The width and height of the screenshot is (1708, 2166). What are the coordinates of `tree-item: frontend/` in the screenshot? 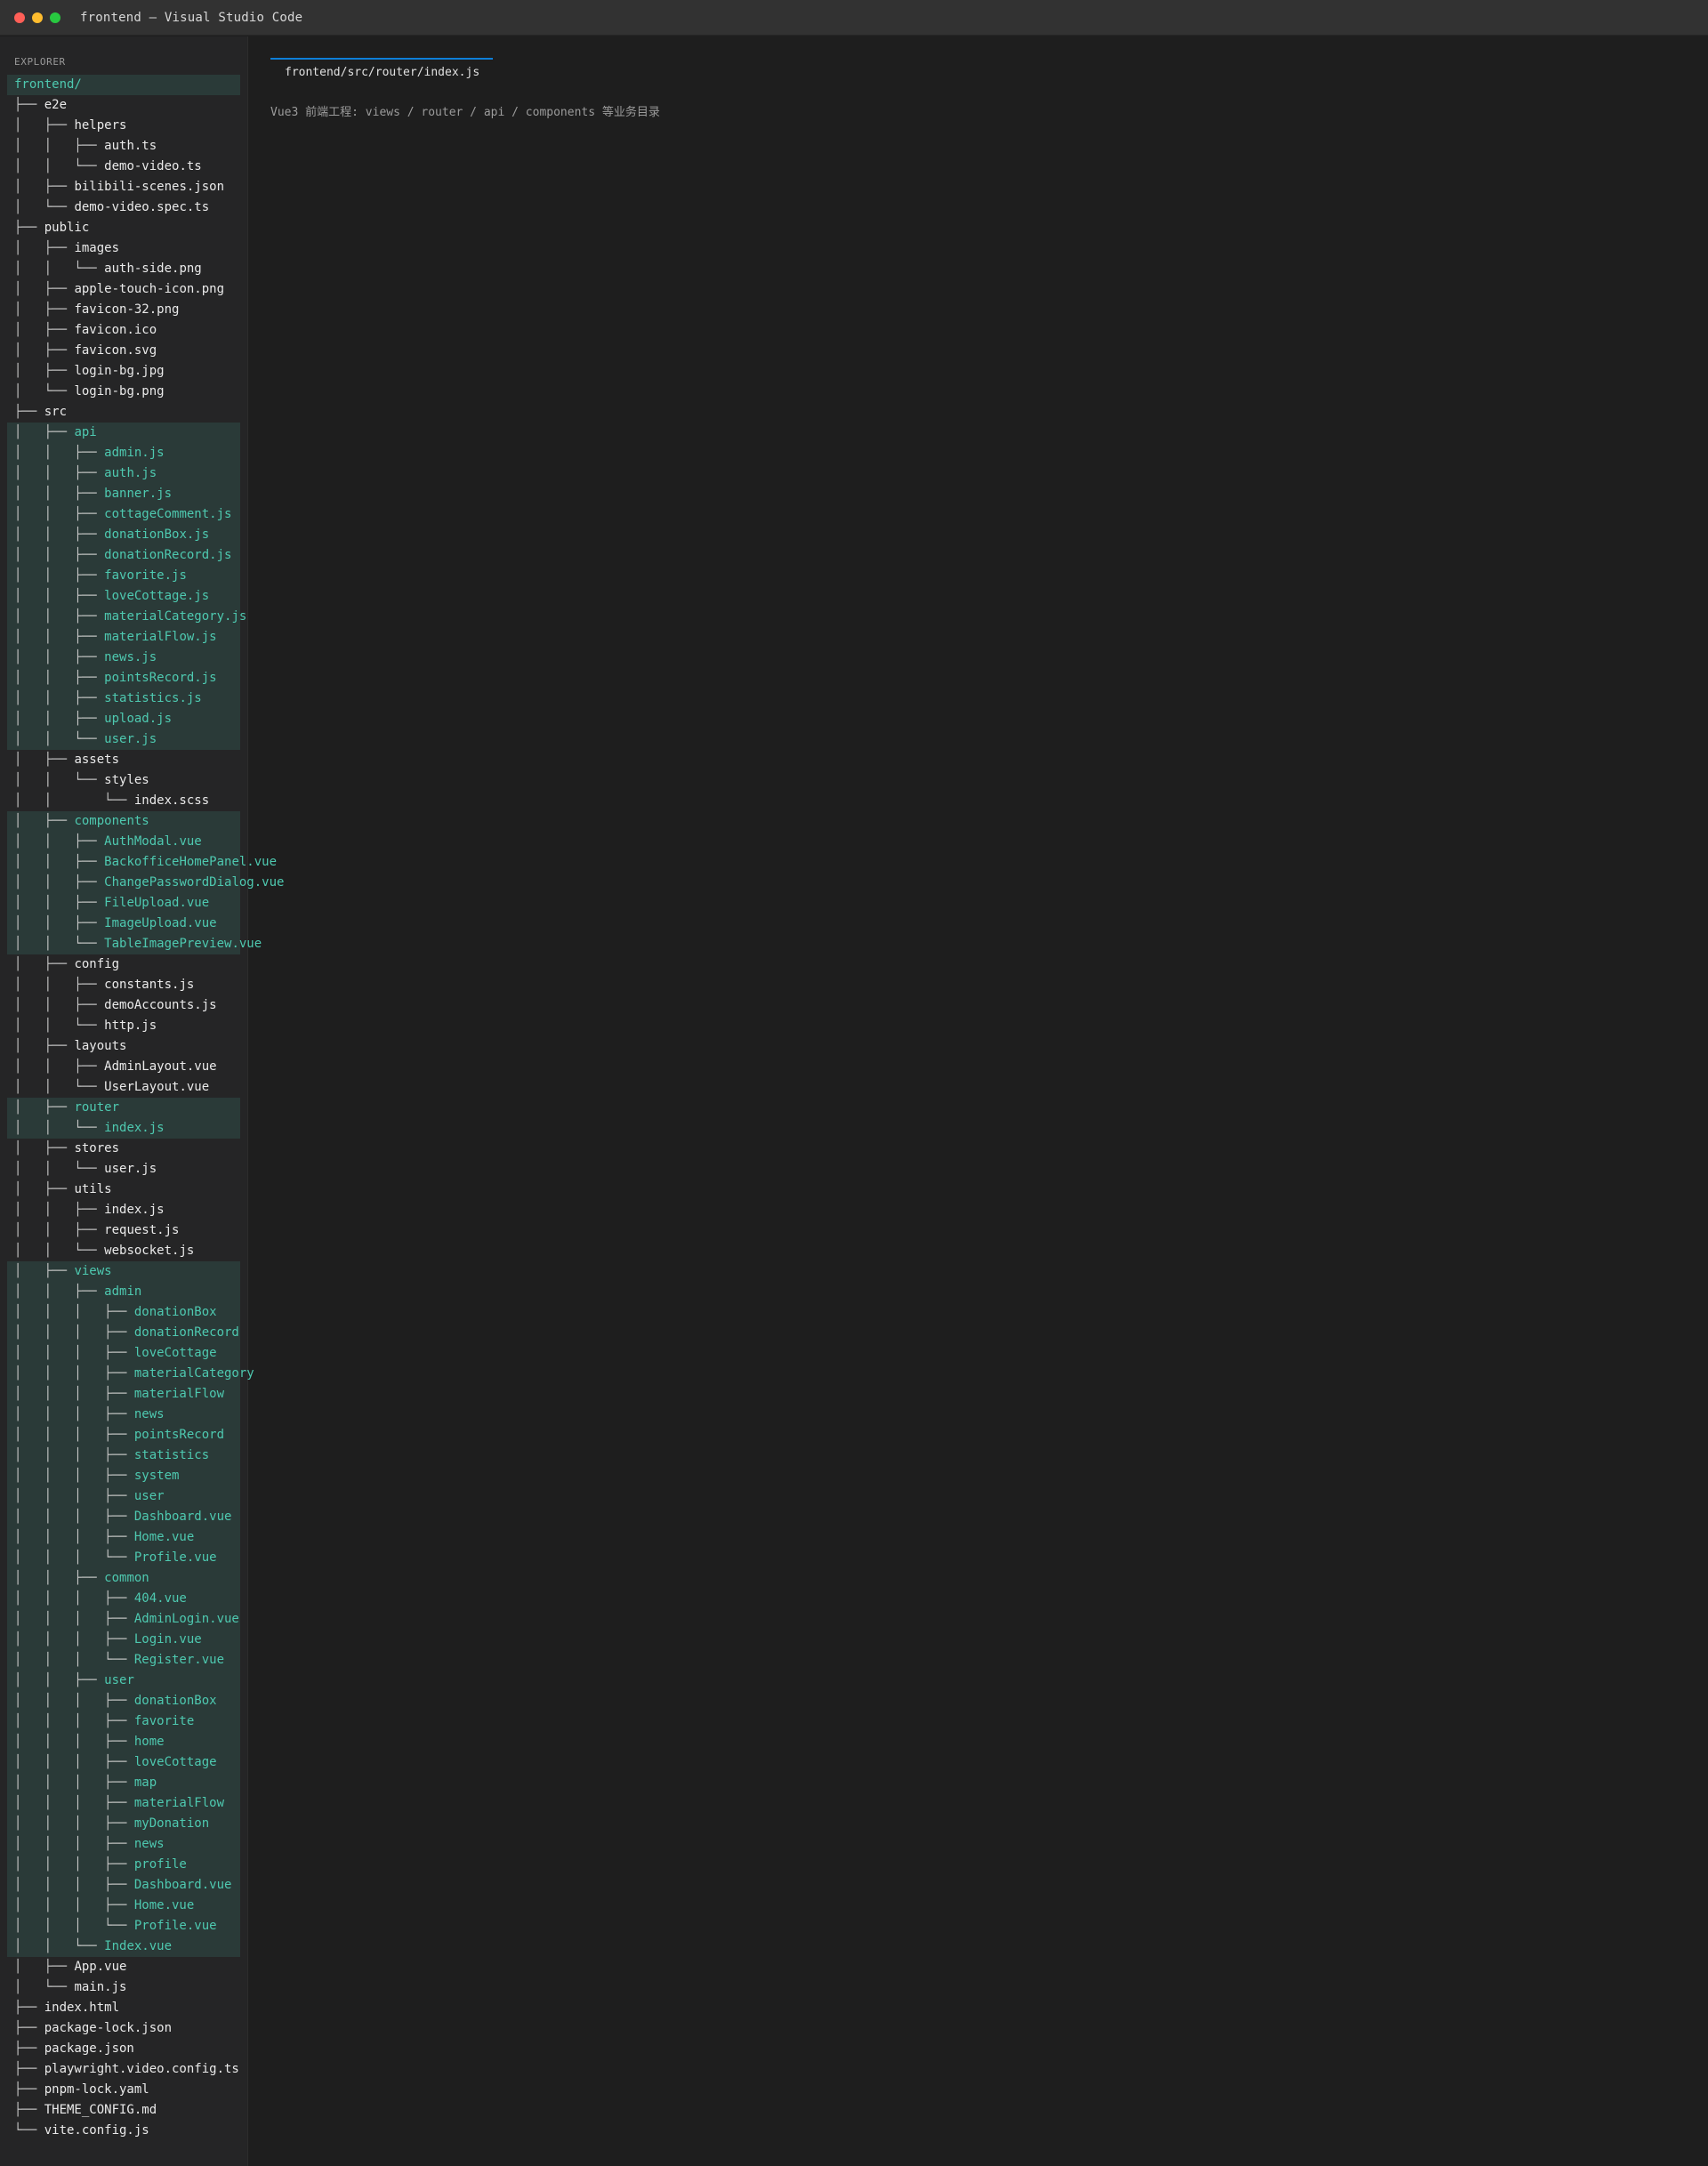 It's located at (123, 85).